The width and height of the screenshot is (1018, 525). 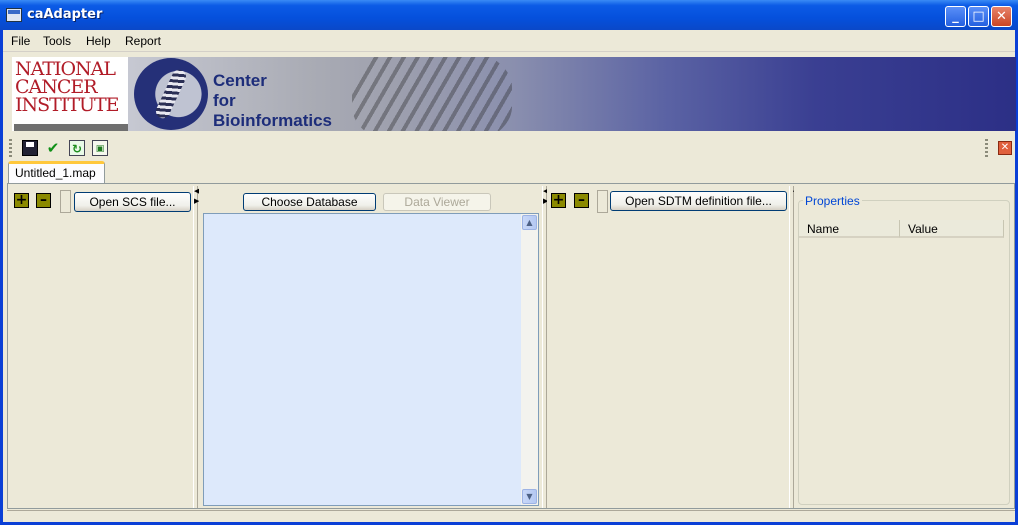 I want to click on close-window-button: ✕, so click(x=1001, y=16).